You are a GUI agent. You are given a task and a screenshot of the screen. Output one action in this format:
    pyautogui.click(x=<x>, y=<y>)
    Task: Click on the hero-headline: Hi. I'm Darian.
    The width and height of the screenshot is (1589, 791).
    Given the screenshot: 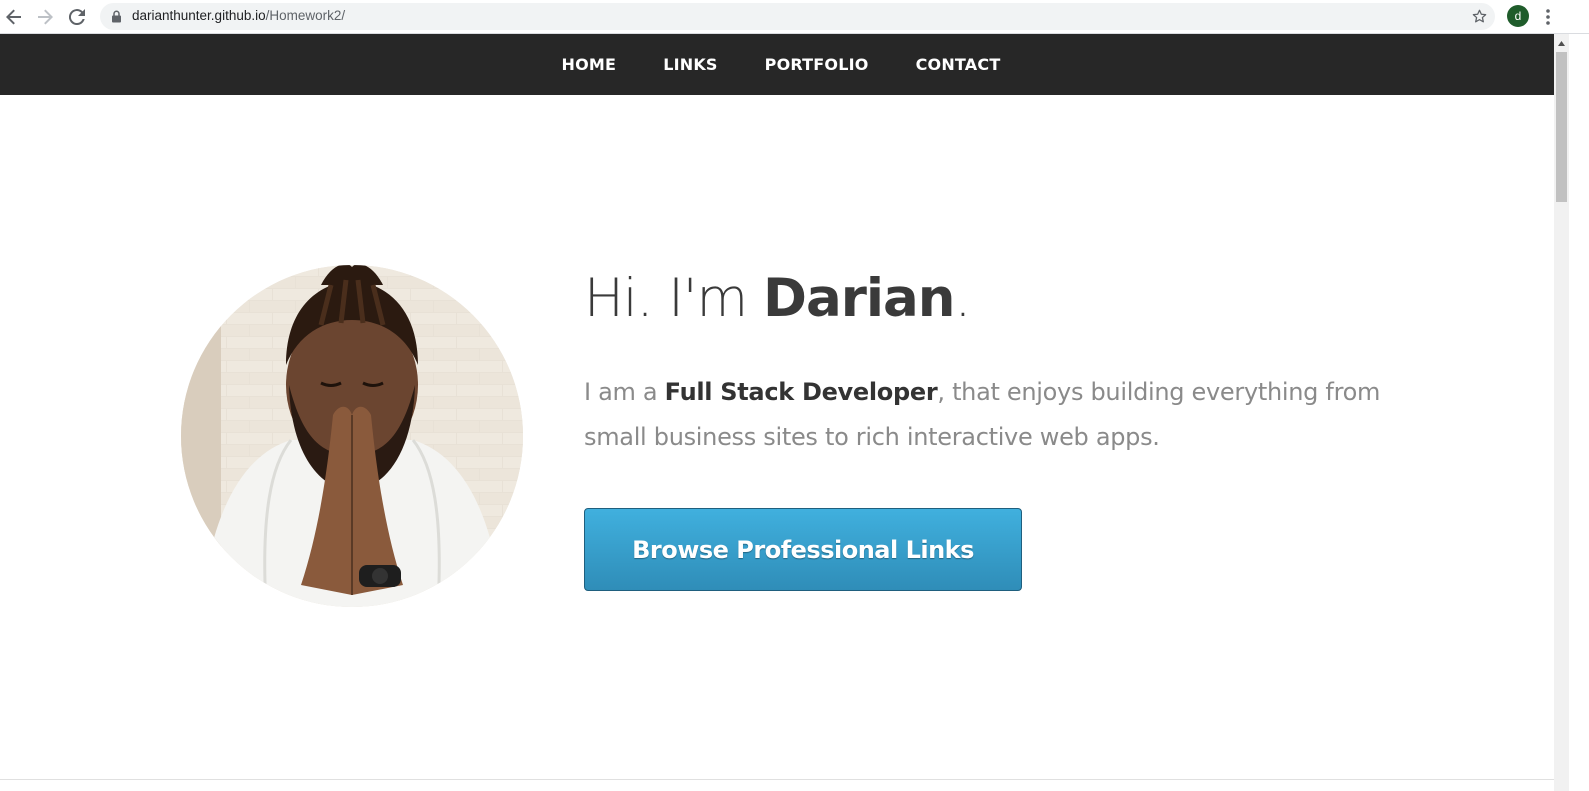 What is the action you would take?
    pyautogui.click(x=778, y=298)
    